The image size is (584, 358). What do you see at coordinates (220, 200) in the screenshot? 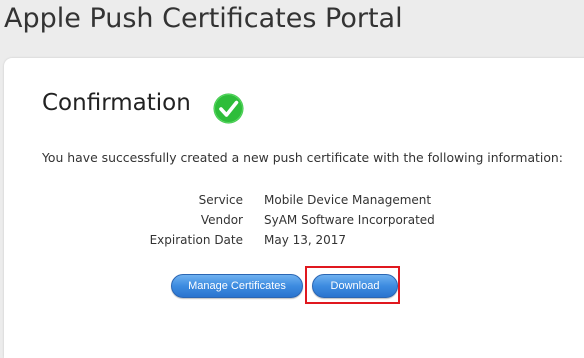
I see `detail-label: Service` at bounding box center [220, 200].